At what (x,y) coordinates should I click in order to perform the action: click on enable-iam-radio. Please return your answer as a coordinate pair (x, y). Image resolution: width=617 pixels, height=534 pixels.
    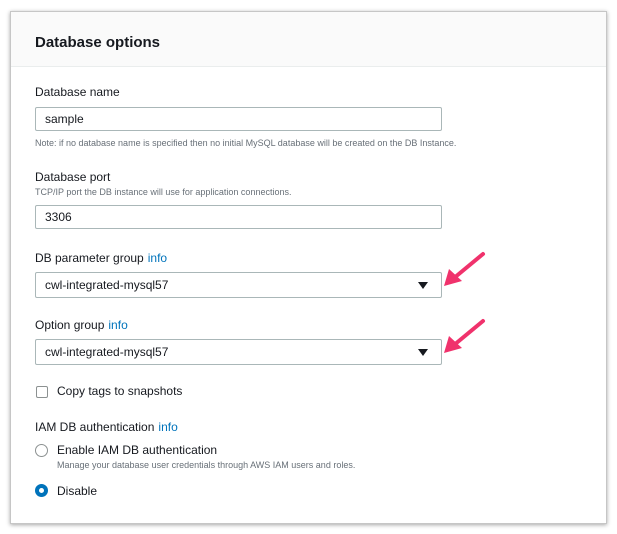
    Looking at the image, I should click on (41, 450).